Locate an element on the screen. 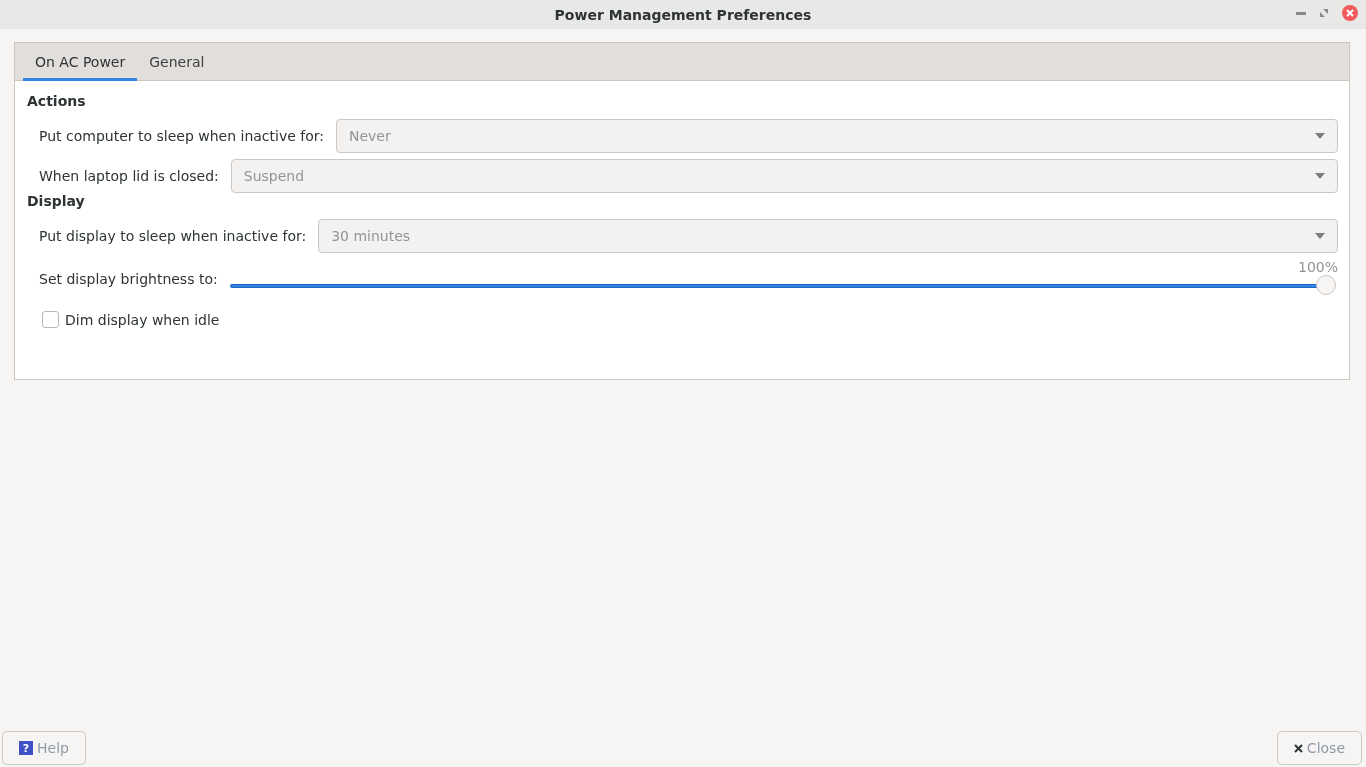 The width and height of the screenshot is (1366, 767). close-x-icon is located at coordinates (1298, 748).